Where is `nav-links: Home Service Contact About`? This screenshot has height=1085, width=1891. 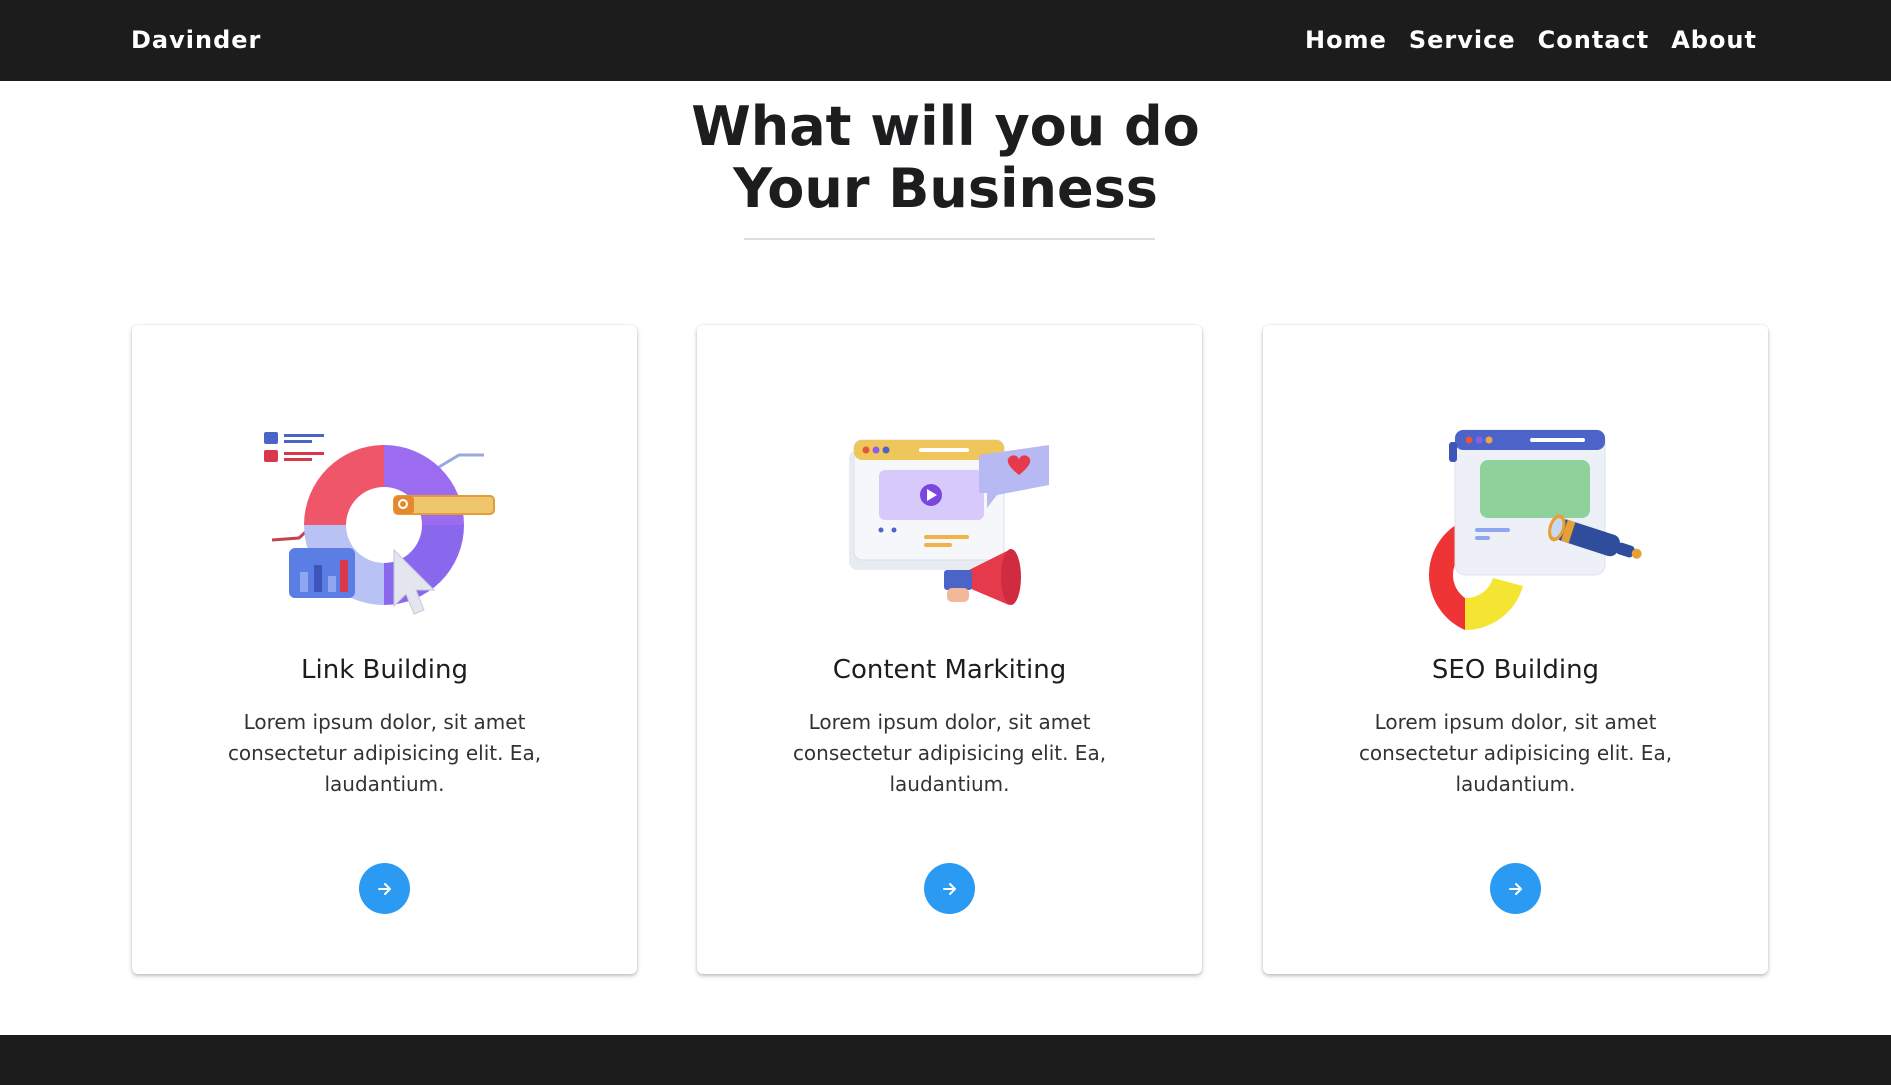
nav-links: Home Service Contact About is located at coordinates (1531, 40).